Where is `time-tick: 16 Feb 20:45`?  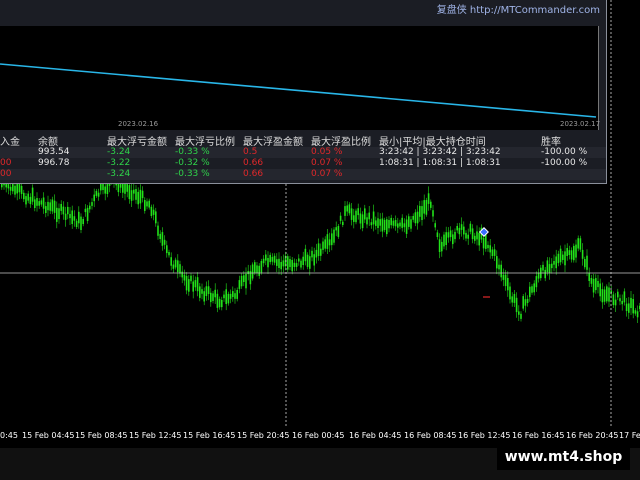 time-tick: 16 Feb 20:45 is located at coordinates (592, 435).